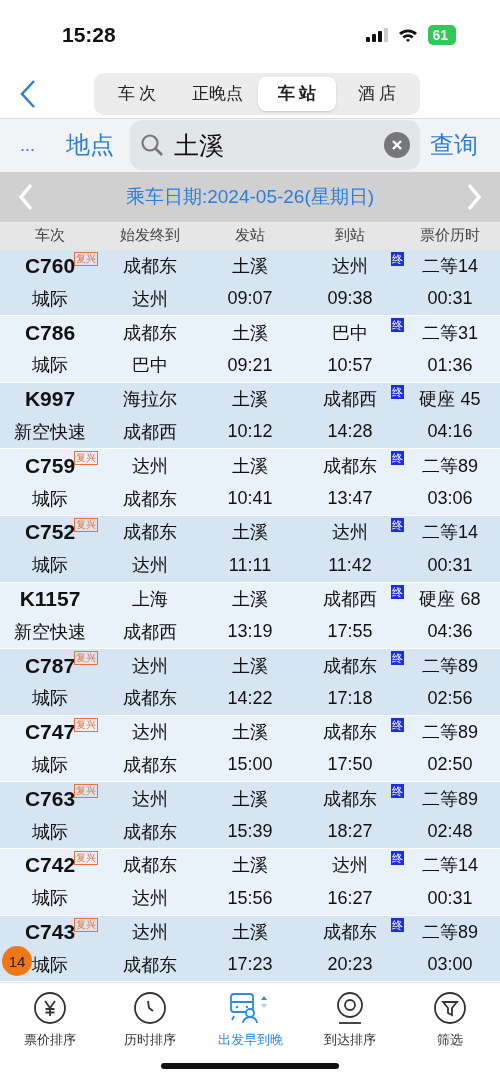  Describe the element at coordinates (350, 236) in the screenshot. I see `column-header: 到站` at that location.